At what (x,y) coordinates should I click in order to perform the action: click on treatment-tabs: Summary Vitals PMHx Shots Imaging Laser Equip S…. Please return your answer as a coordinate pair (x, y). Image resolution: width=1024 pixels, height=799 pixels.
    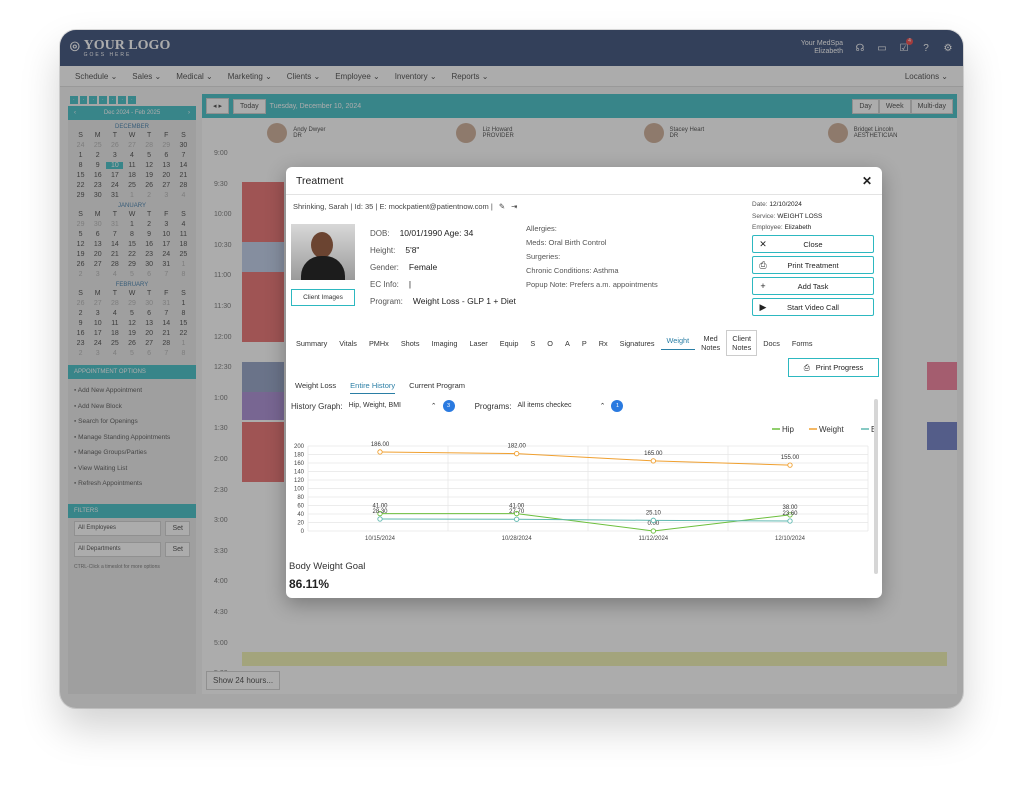
    Looking at the image, I should click on (554, 343).